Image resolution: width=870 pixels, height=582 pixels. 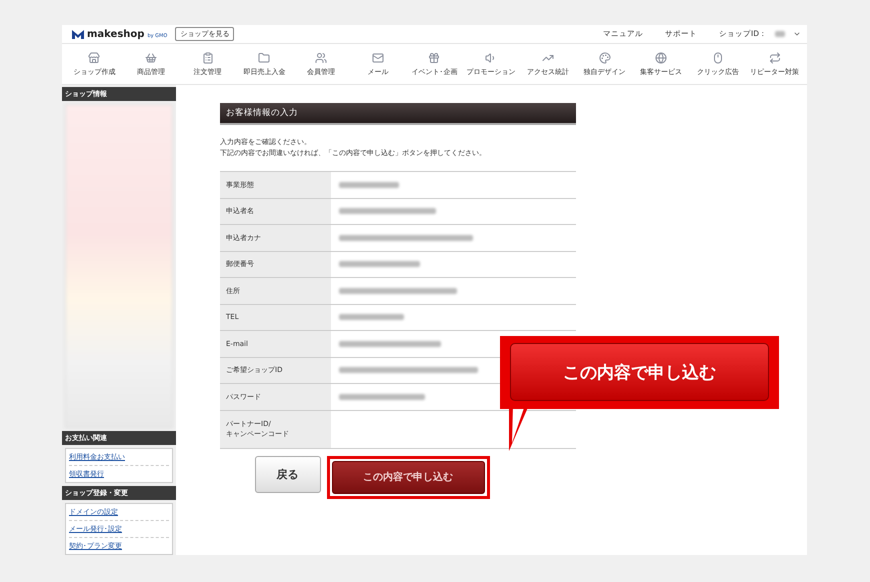 I want to click on gift-icon, so click(x=434, y=58).